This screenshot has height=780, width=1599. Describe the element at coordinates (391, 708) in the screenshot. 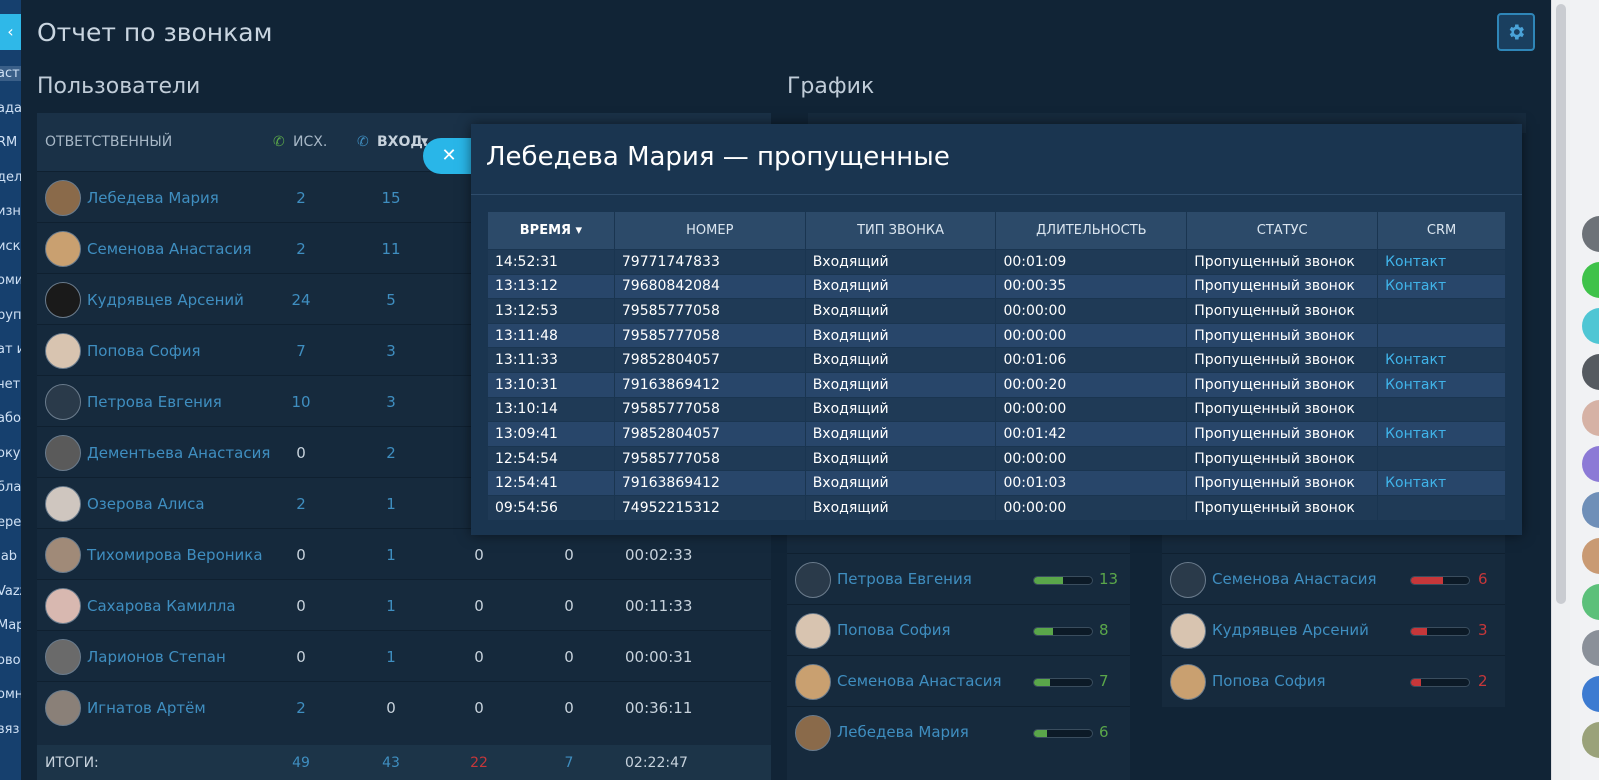

I see `incoming-count: 0` at that location.